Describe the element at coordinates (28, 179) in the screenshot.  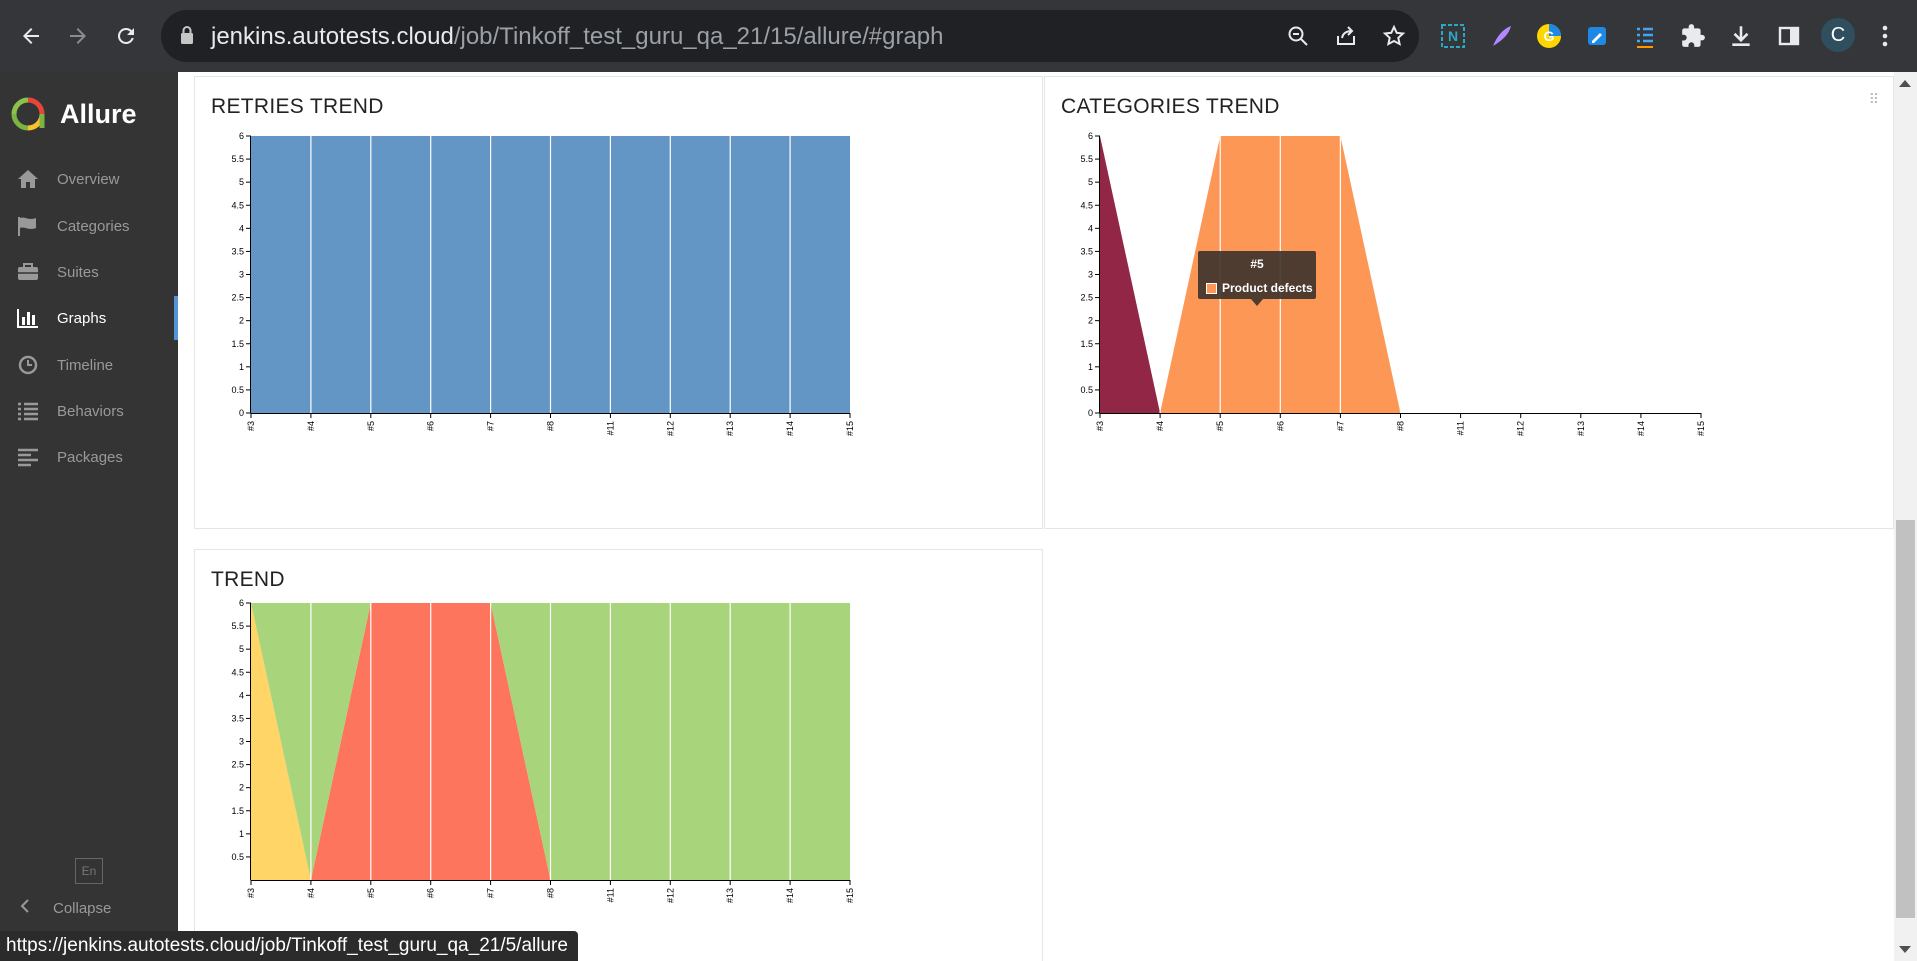
I see `home-icon` at that location.